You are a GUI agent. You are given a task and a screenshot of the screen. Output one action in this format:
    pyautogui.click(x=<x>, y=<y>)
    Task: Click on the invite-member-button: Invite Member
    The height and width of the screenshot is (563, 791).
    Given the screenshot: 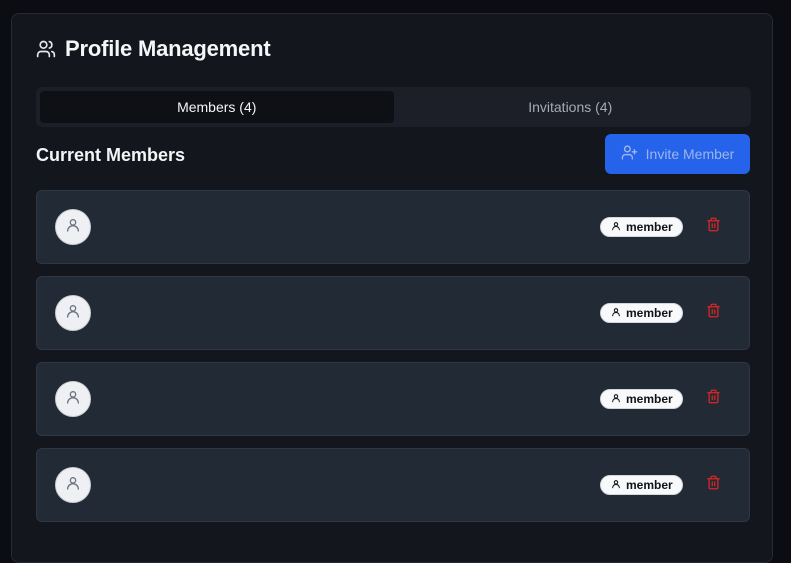 What is the action you would take?
    pyautogui.click(x=677, y=154)
    